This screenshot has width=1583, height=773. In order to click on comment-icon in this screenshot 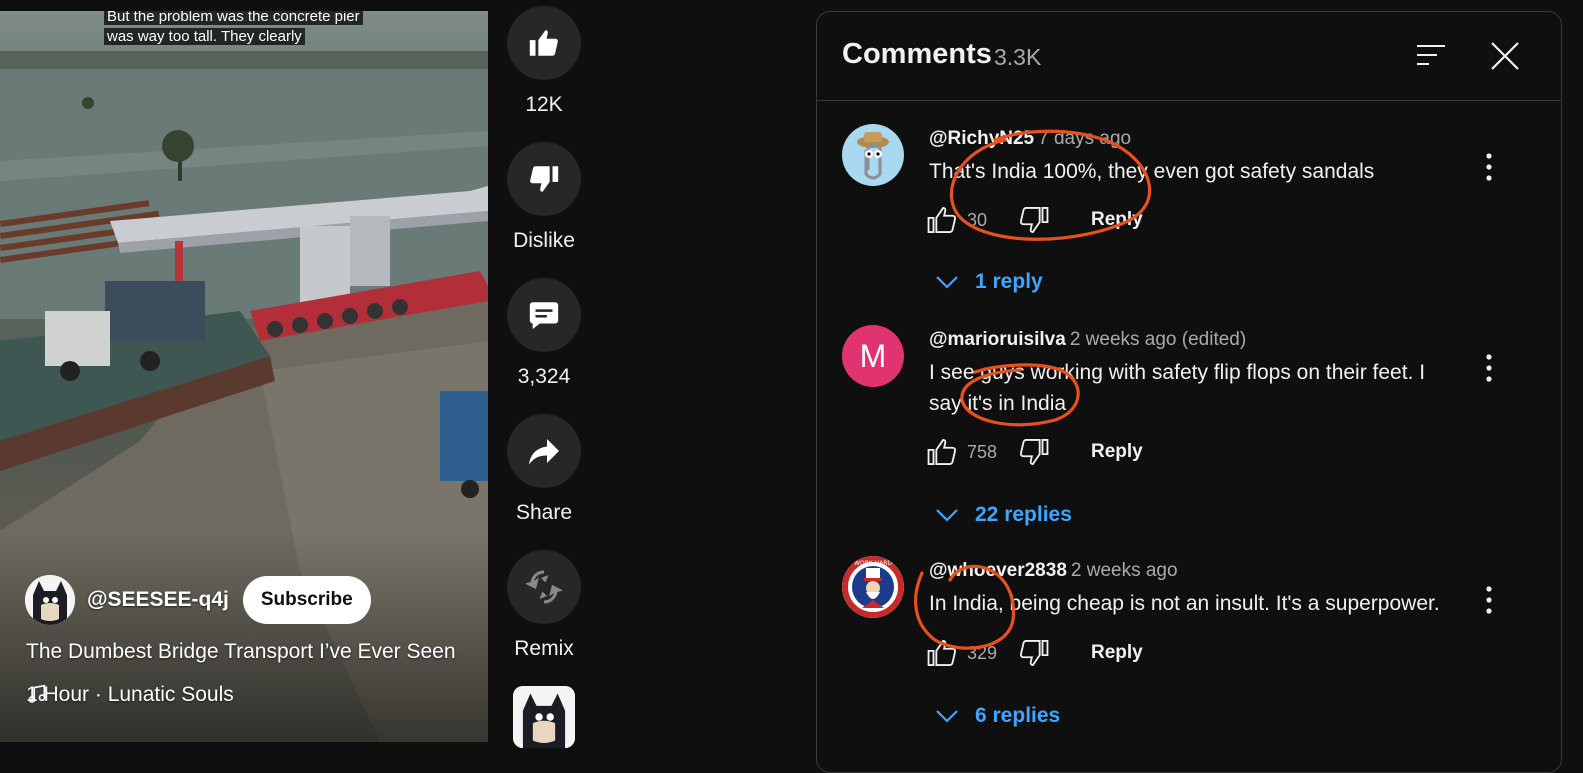, I will do `click(544, 316)`.